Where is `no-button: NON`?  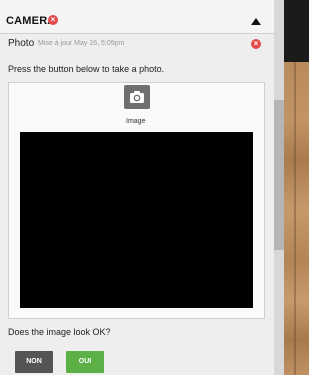 no-button: NON is located at coordinates (34, 362).